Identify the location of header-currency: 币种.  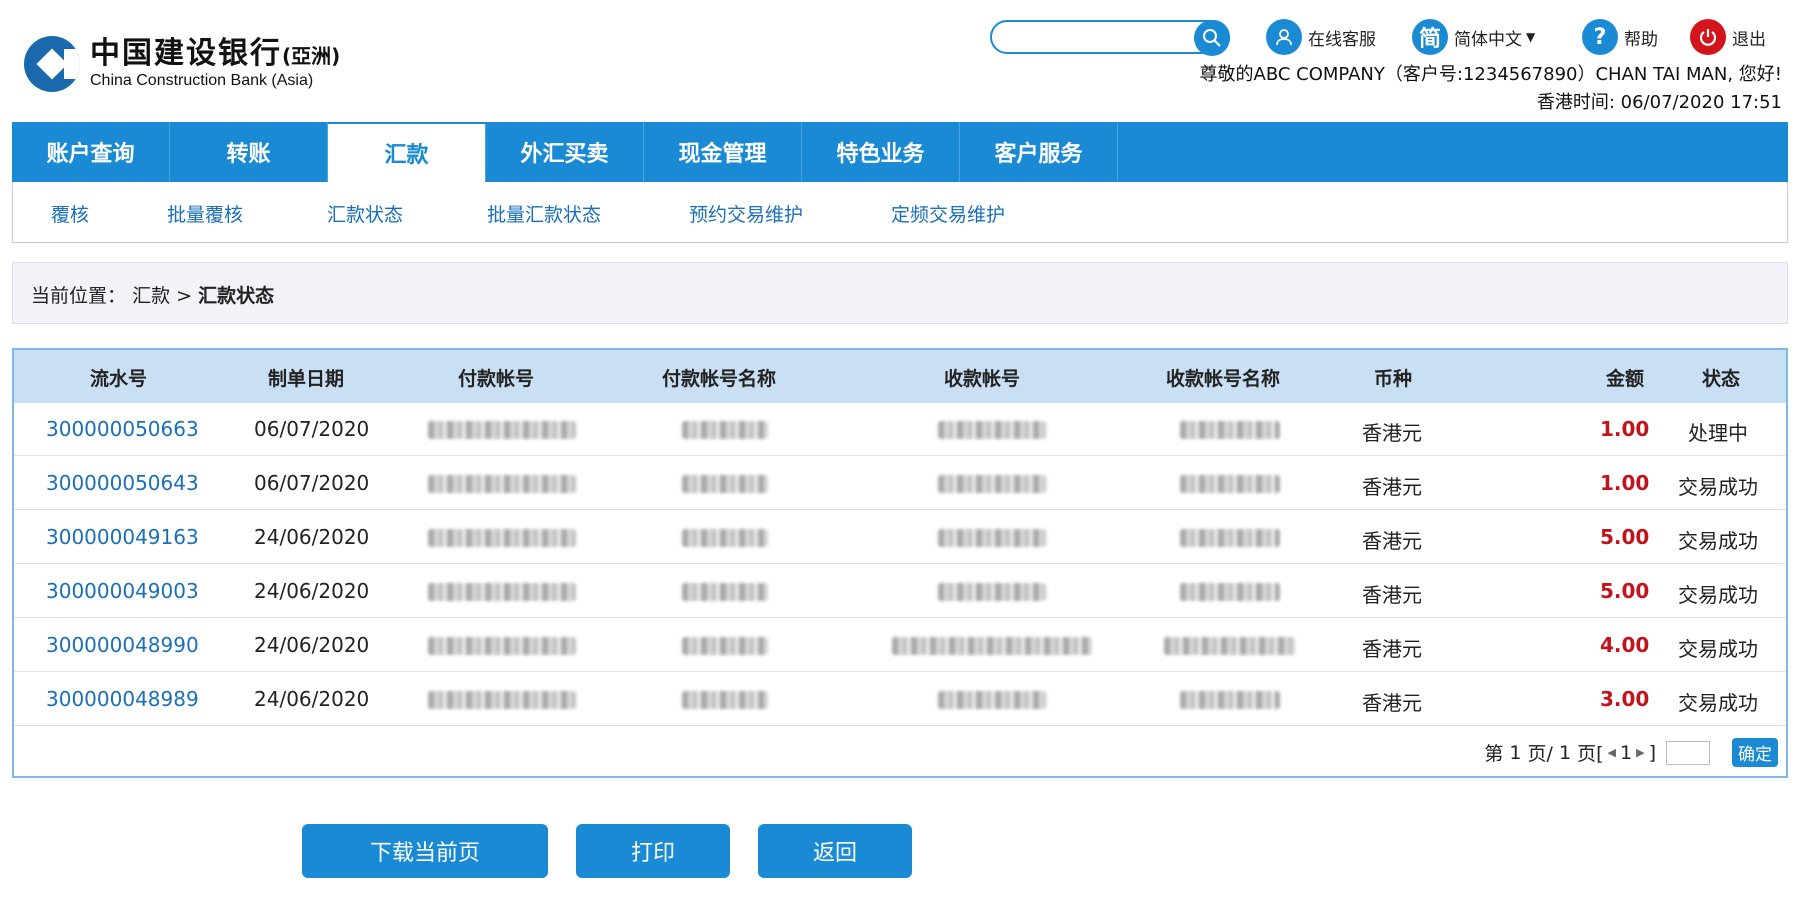
(1393, 379).